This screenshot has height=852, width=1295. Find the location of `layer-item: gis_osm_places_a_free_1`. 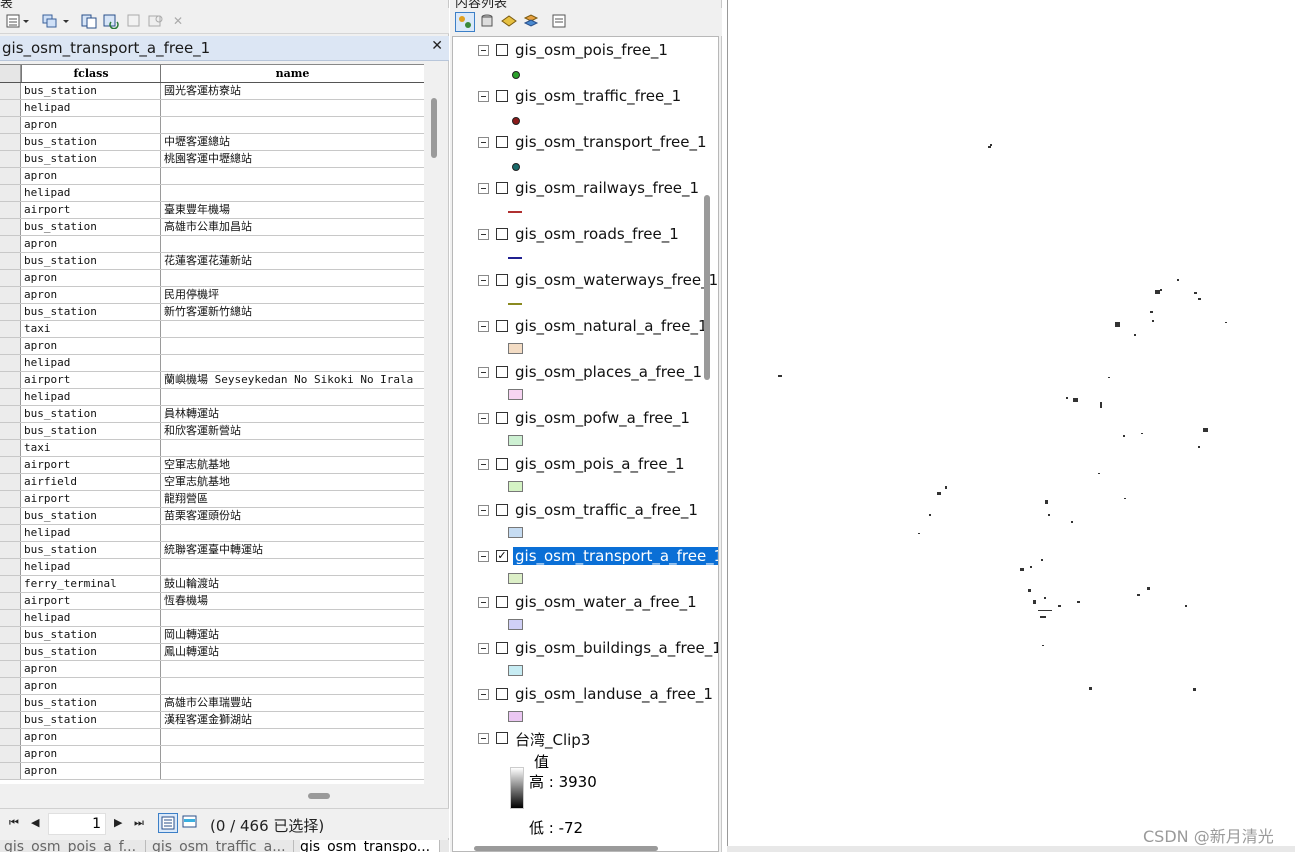

layer-item: gis_osm_places_a_free_1 is located at coordinates (583, 384).